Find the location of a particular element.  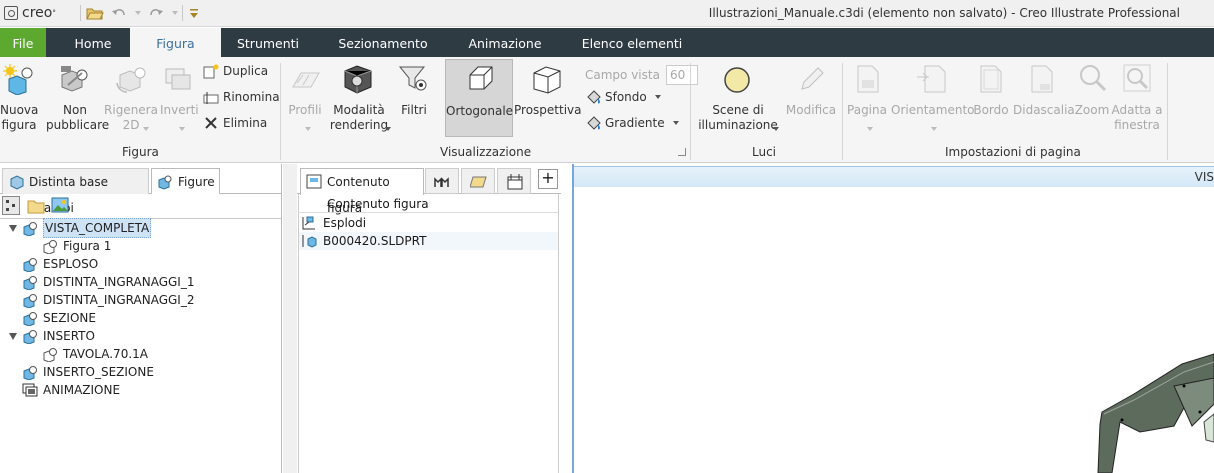

modalita-rendering-label: Modalità rendering is located at coordinates (359, 117).